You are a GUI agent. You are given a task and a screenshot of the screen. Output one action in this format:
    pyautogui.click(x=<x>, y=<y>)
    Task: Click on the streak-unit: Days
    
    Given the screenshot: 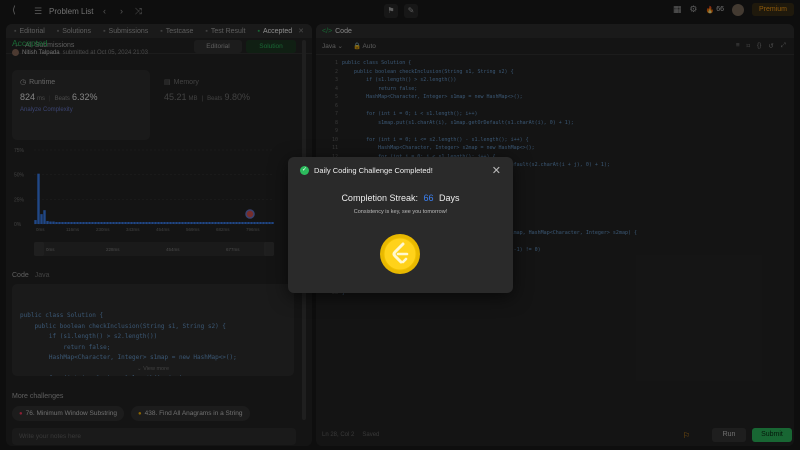 What is the action you would take?
    pyautogui.click(x=449, y=198)
    